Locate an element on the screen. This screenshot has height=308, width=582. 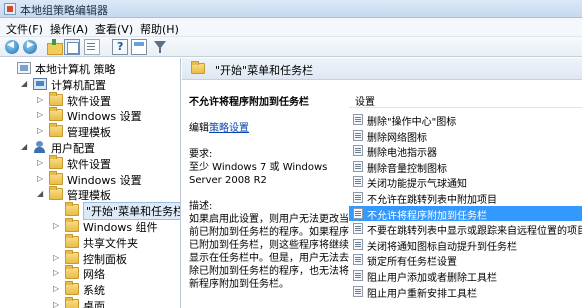
setting-row: 不要在跳转列表中显示或跟踪来自远程位置的项目 is located at coordinates (465, 229).